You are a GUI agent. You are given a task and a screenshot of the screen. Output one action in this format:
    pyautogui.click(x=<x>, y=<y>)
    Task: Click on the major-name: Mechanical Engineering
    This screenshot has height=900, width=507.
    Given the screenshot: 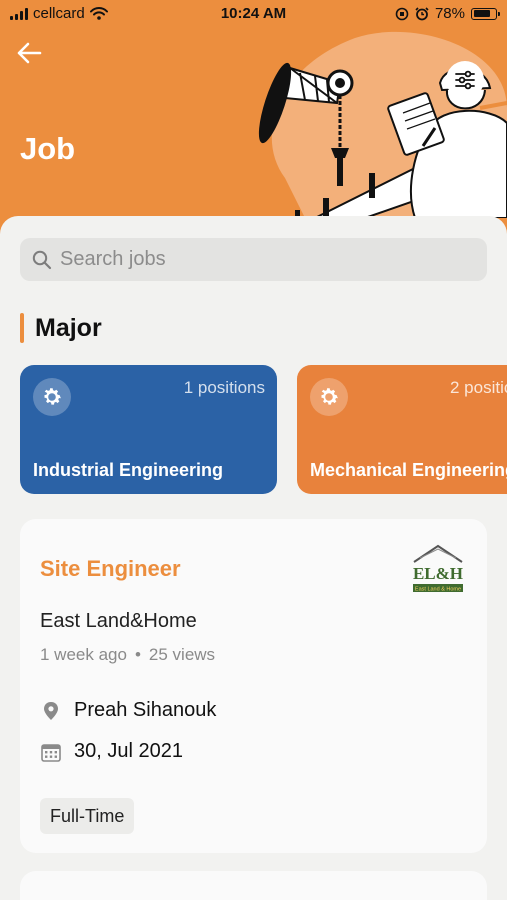 What is the action you would take?
    pyautogui.click(x=408, y=470)
    